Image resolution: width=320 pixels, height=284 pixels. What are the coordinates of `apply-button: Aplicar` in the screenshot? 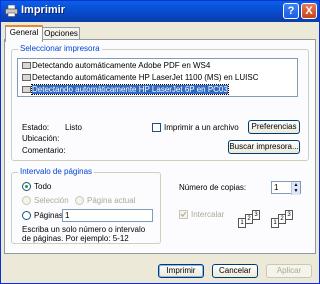 It's located at (289, 271).